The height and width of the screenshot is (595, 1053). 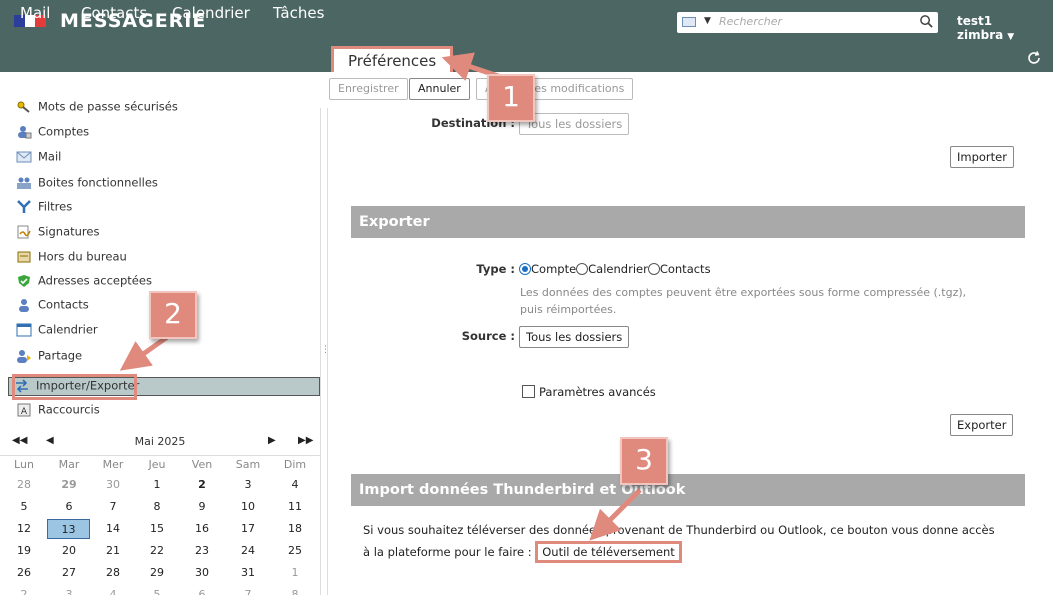 I want to click on calendar-day: 27, so click(x=69, y=573).